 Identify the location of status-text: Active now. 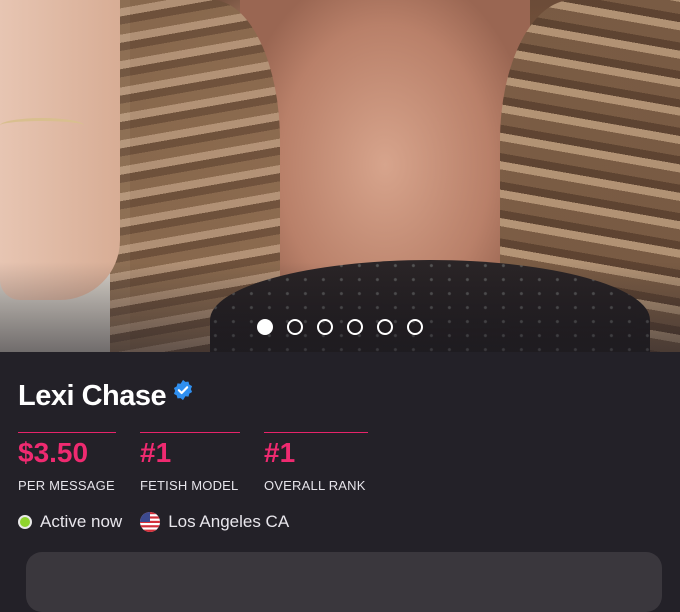
(81, 521).